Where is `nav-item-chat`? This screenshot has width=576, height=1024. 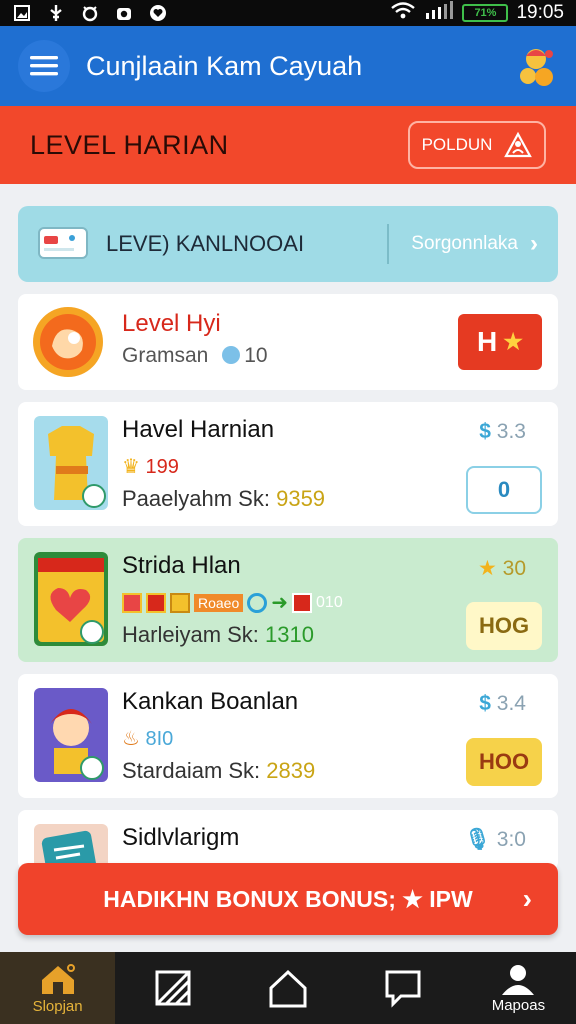 nav-item-chat is located at coordinates (403, 988).